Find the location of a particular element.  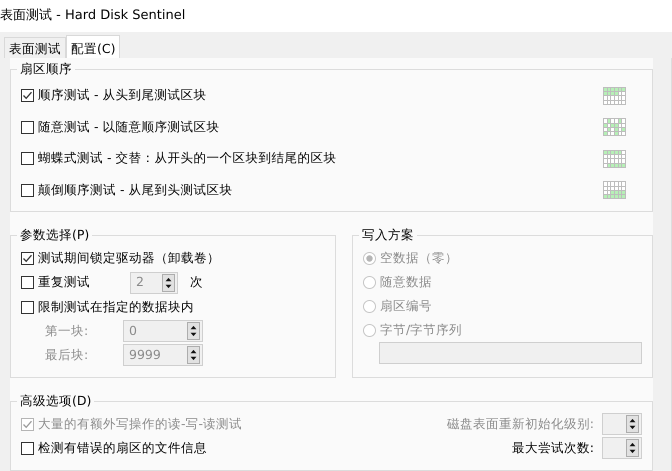

field-label: 第一块: is located at coordinates (67, 331).